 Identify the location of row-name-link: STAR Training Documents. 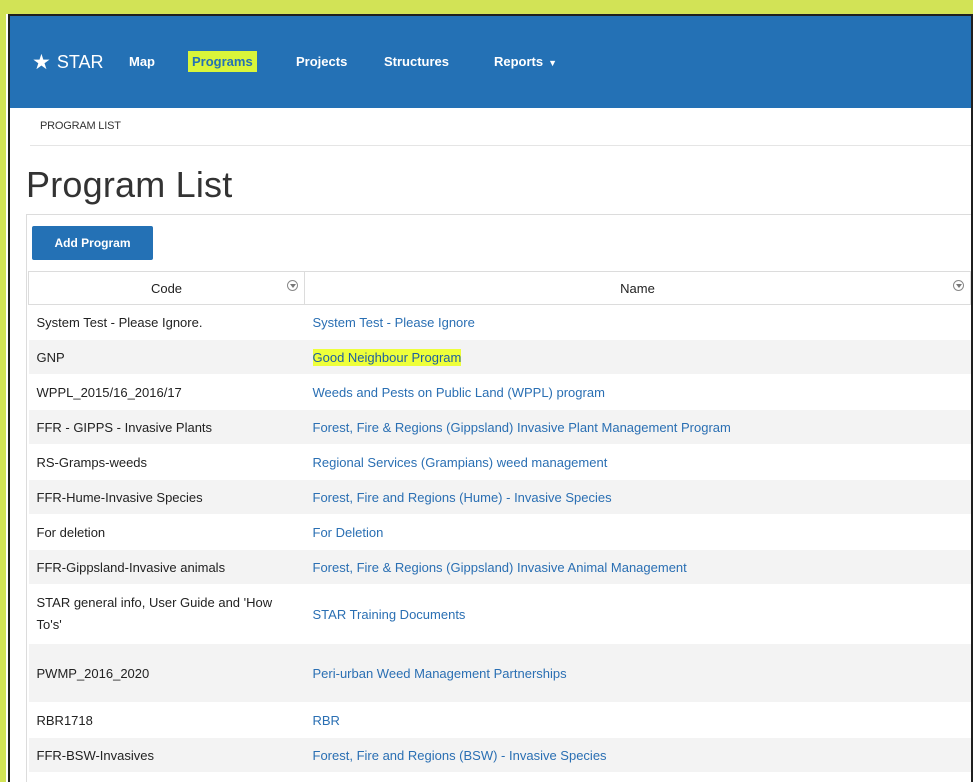
(637, 614).